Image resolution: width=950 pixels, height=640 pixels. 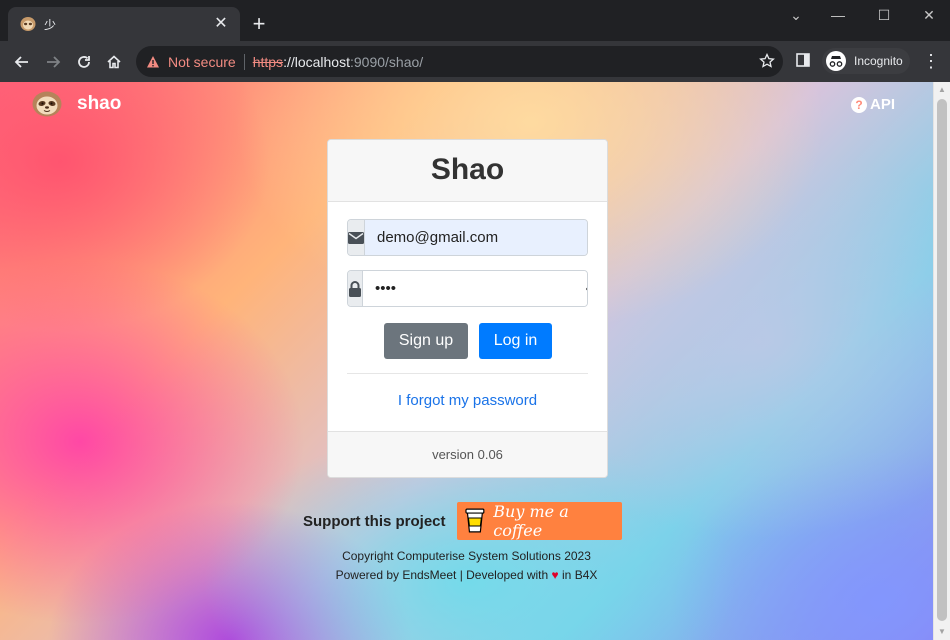 I want to click on warning-icon, so click(x=153, y=61).